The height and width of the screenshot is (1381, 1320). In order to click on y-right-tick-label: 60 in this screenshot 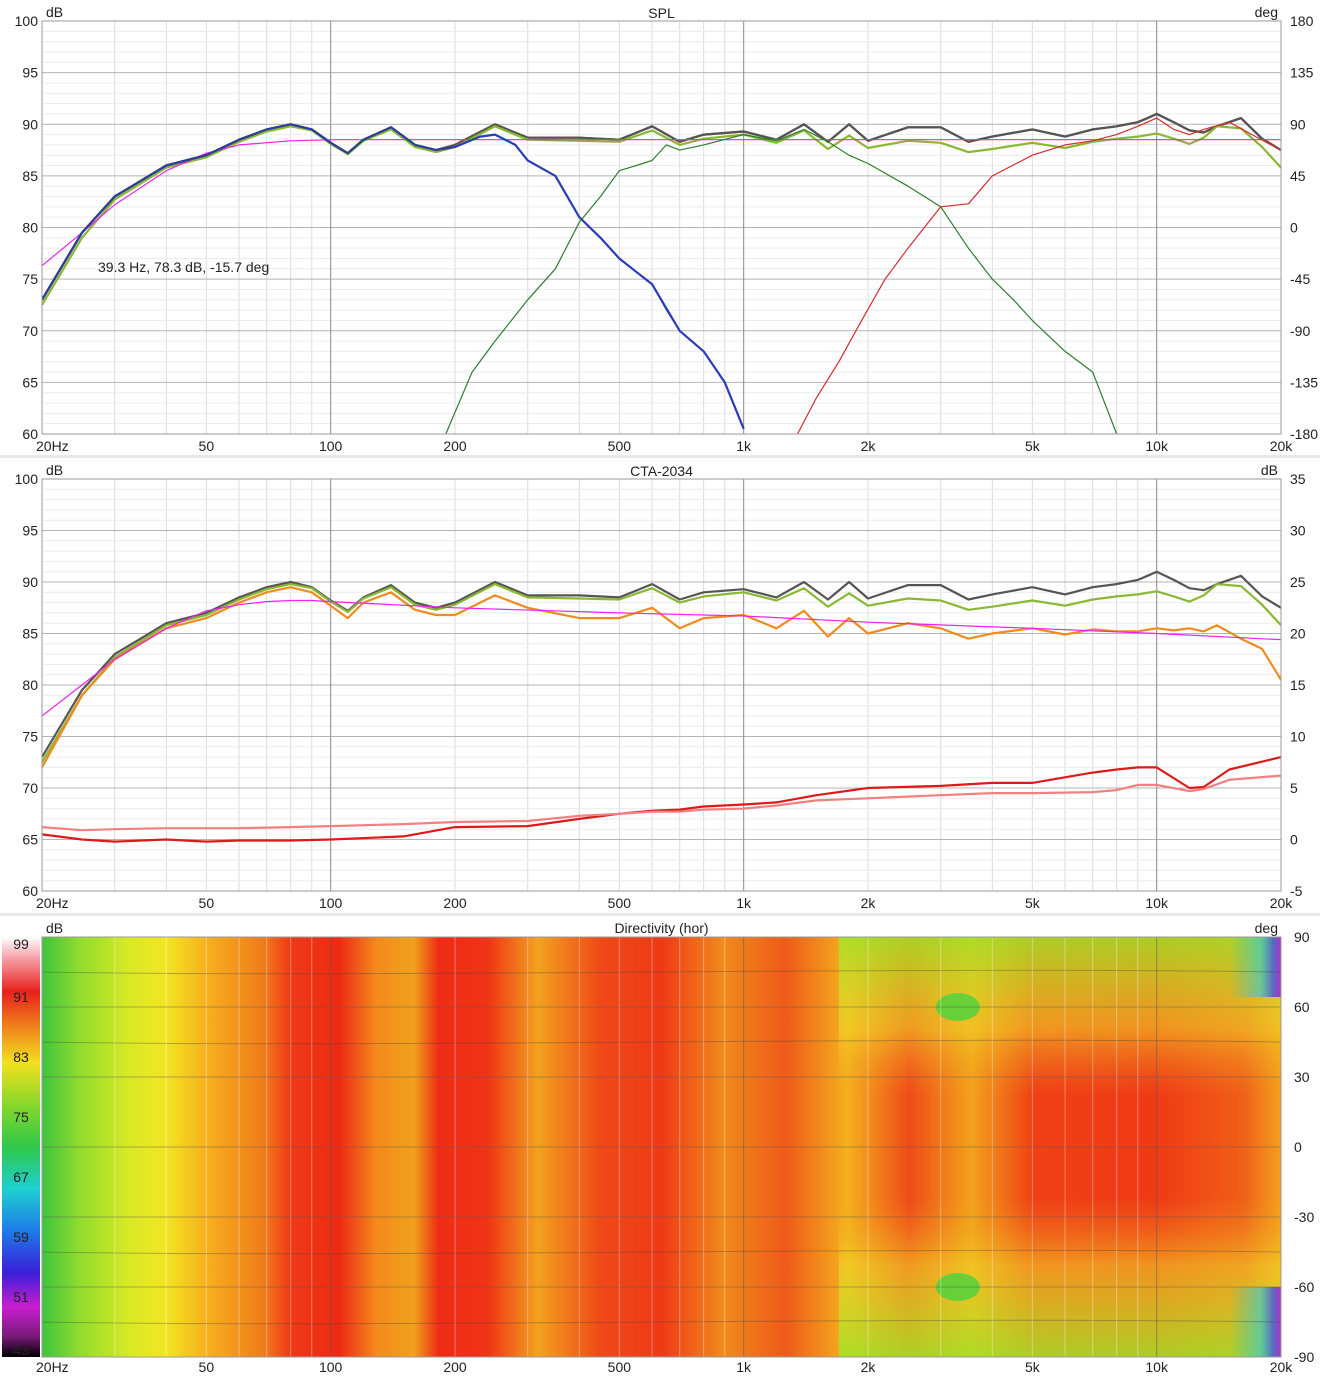, I will do `click(1302, 1007)`.